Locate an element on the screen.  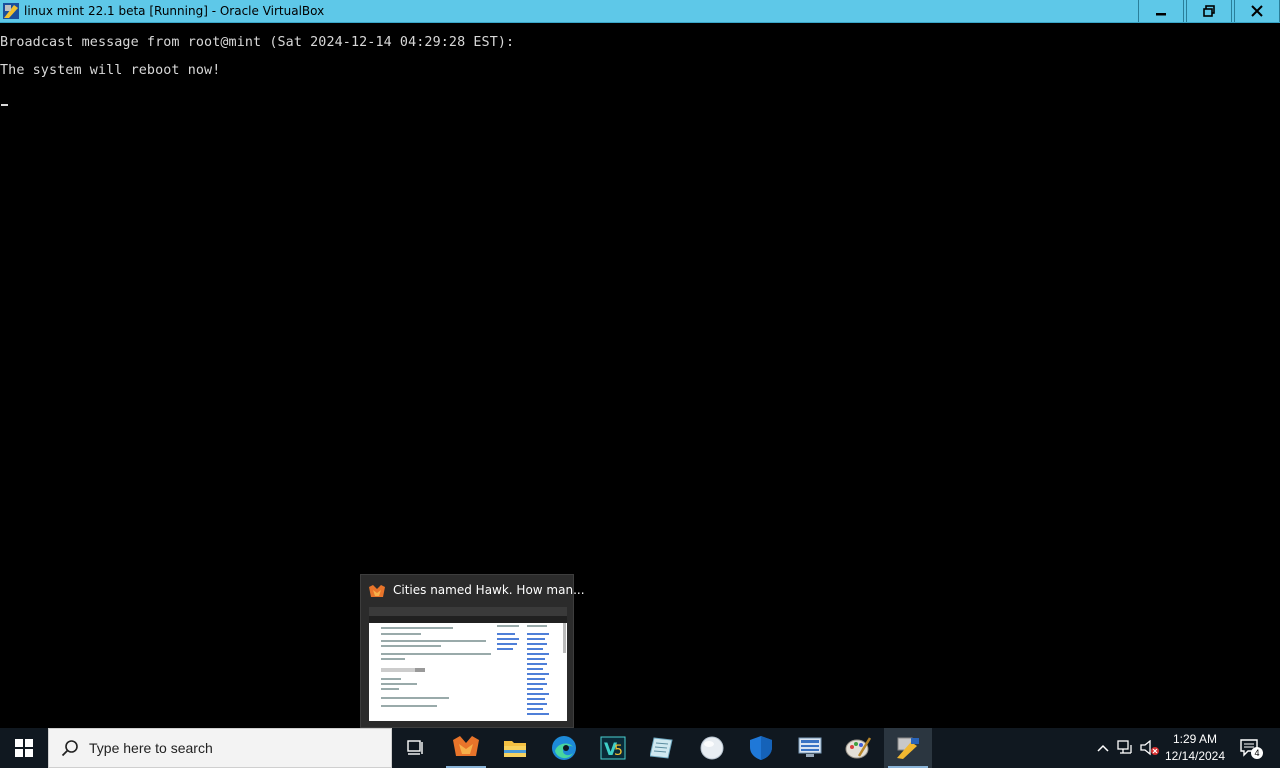
notification-count-badge: 4 is located at coordinates (1257, 753).